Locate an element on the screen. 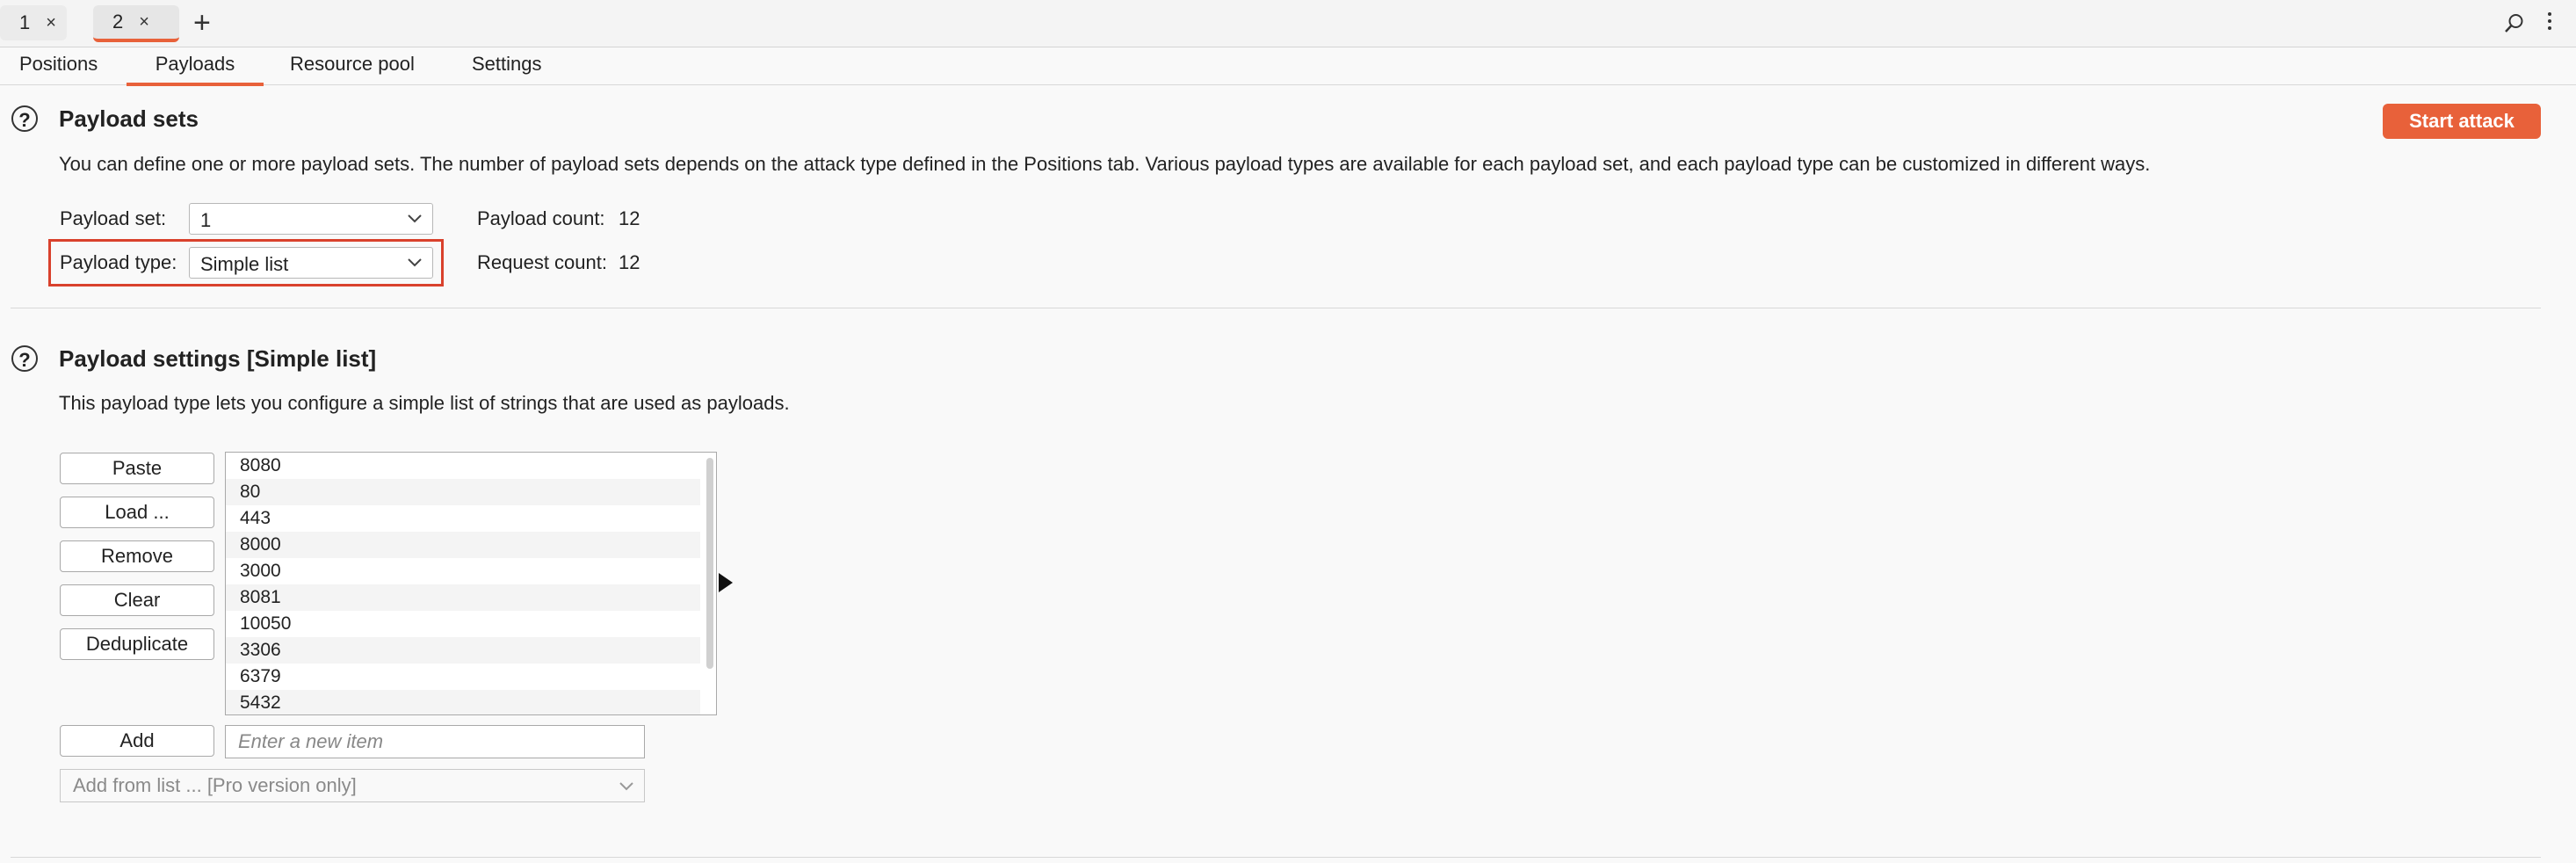 This screenshot has height=863, width=2576. payload-set-value: 1 is located at coordinates (206, 220).